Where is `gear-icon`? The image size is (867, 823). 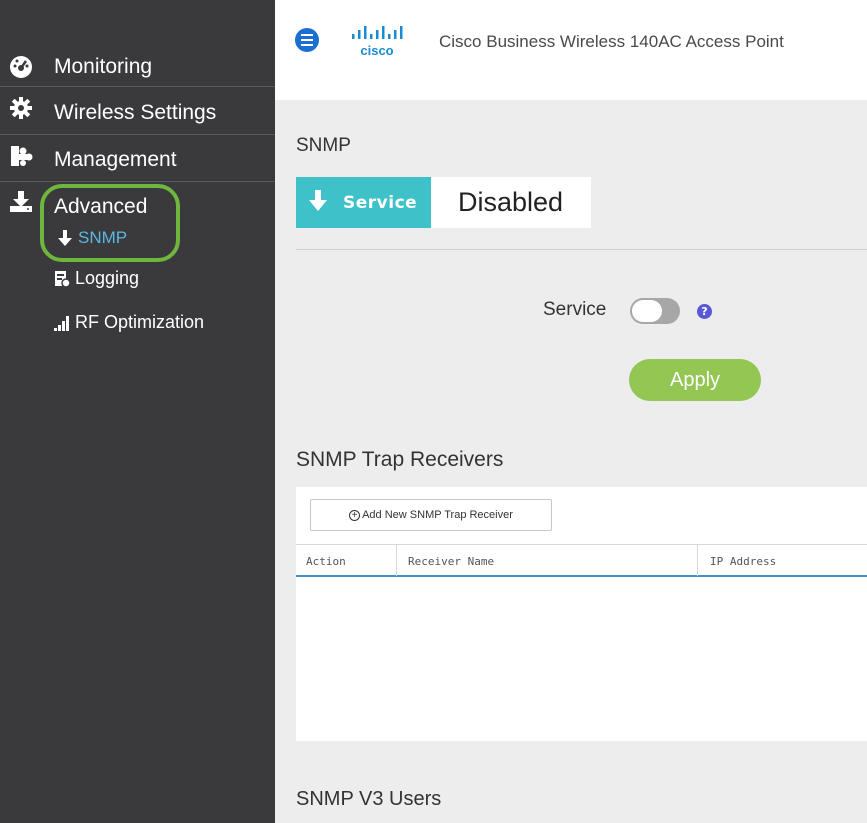
gear-icon is located at coordinates (21, 108).